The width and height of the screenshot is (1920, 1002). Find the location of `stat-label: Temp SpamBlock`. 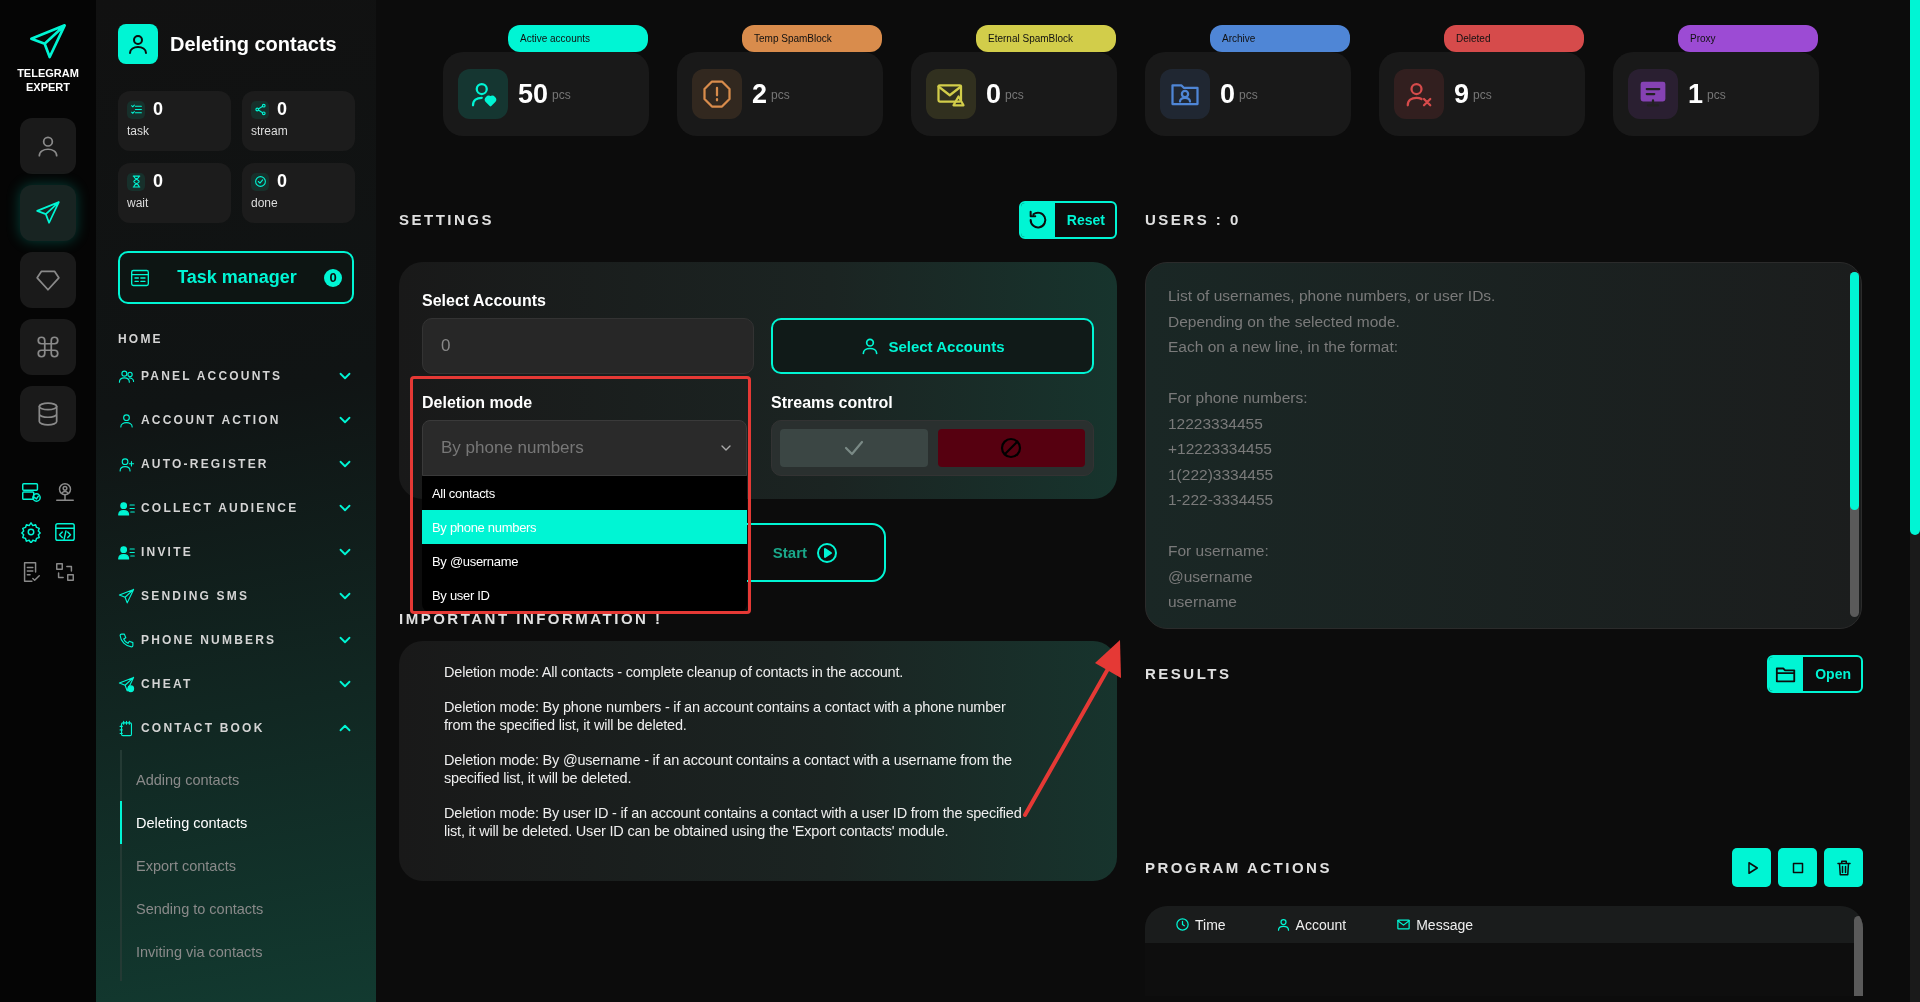

stat-label: Temp SpamBlock is located at coordinates (812, 38).